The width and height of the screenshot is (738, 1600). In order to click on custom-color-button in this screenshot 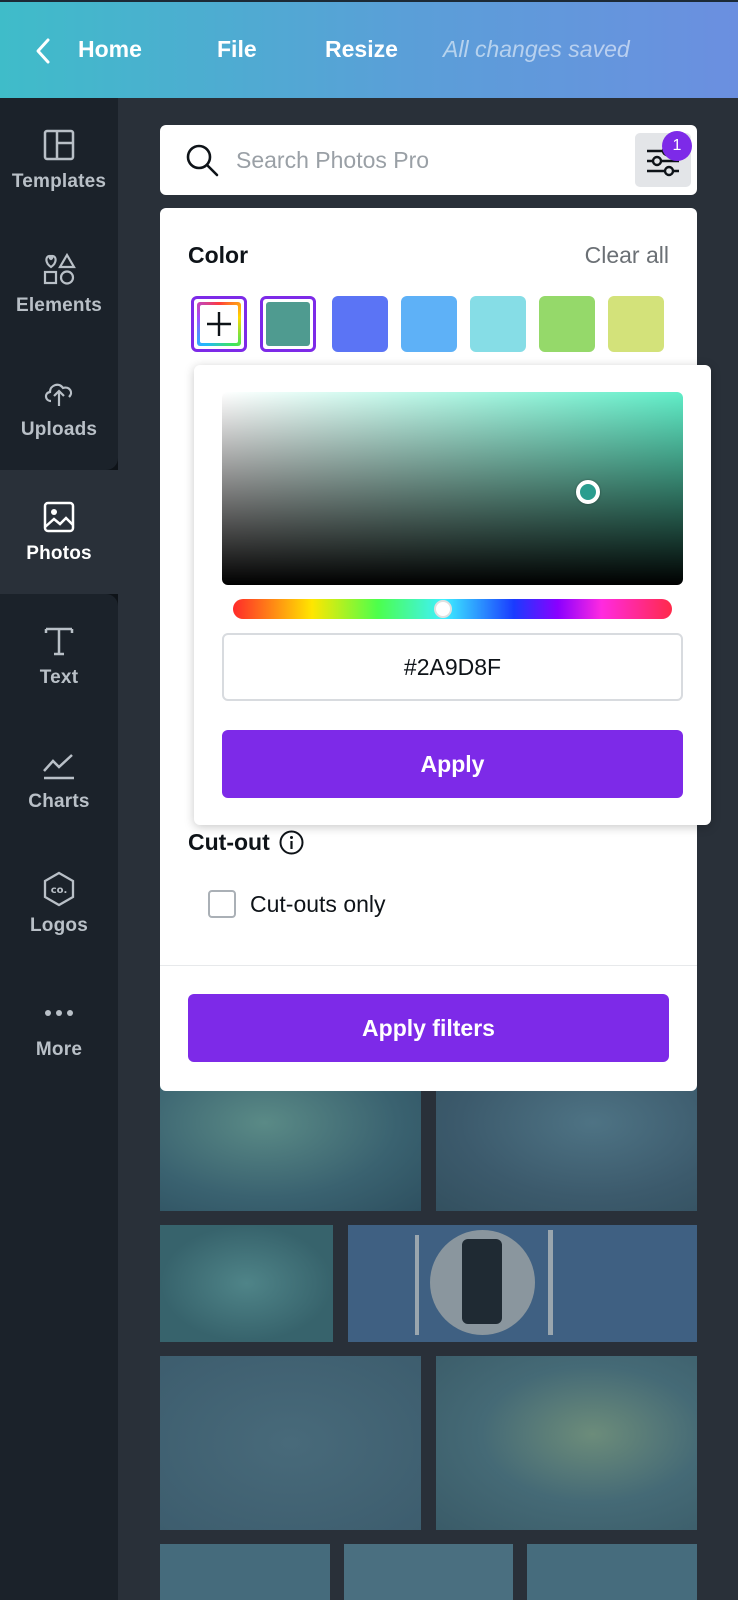, I will do `click(219, 324)`.